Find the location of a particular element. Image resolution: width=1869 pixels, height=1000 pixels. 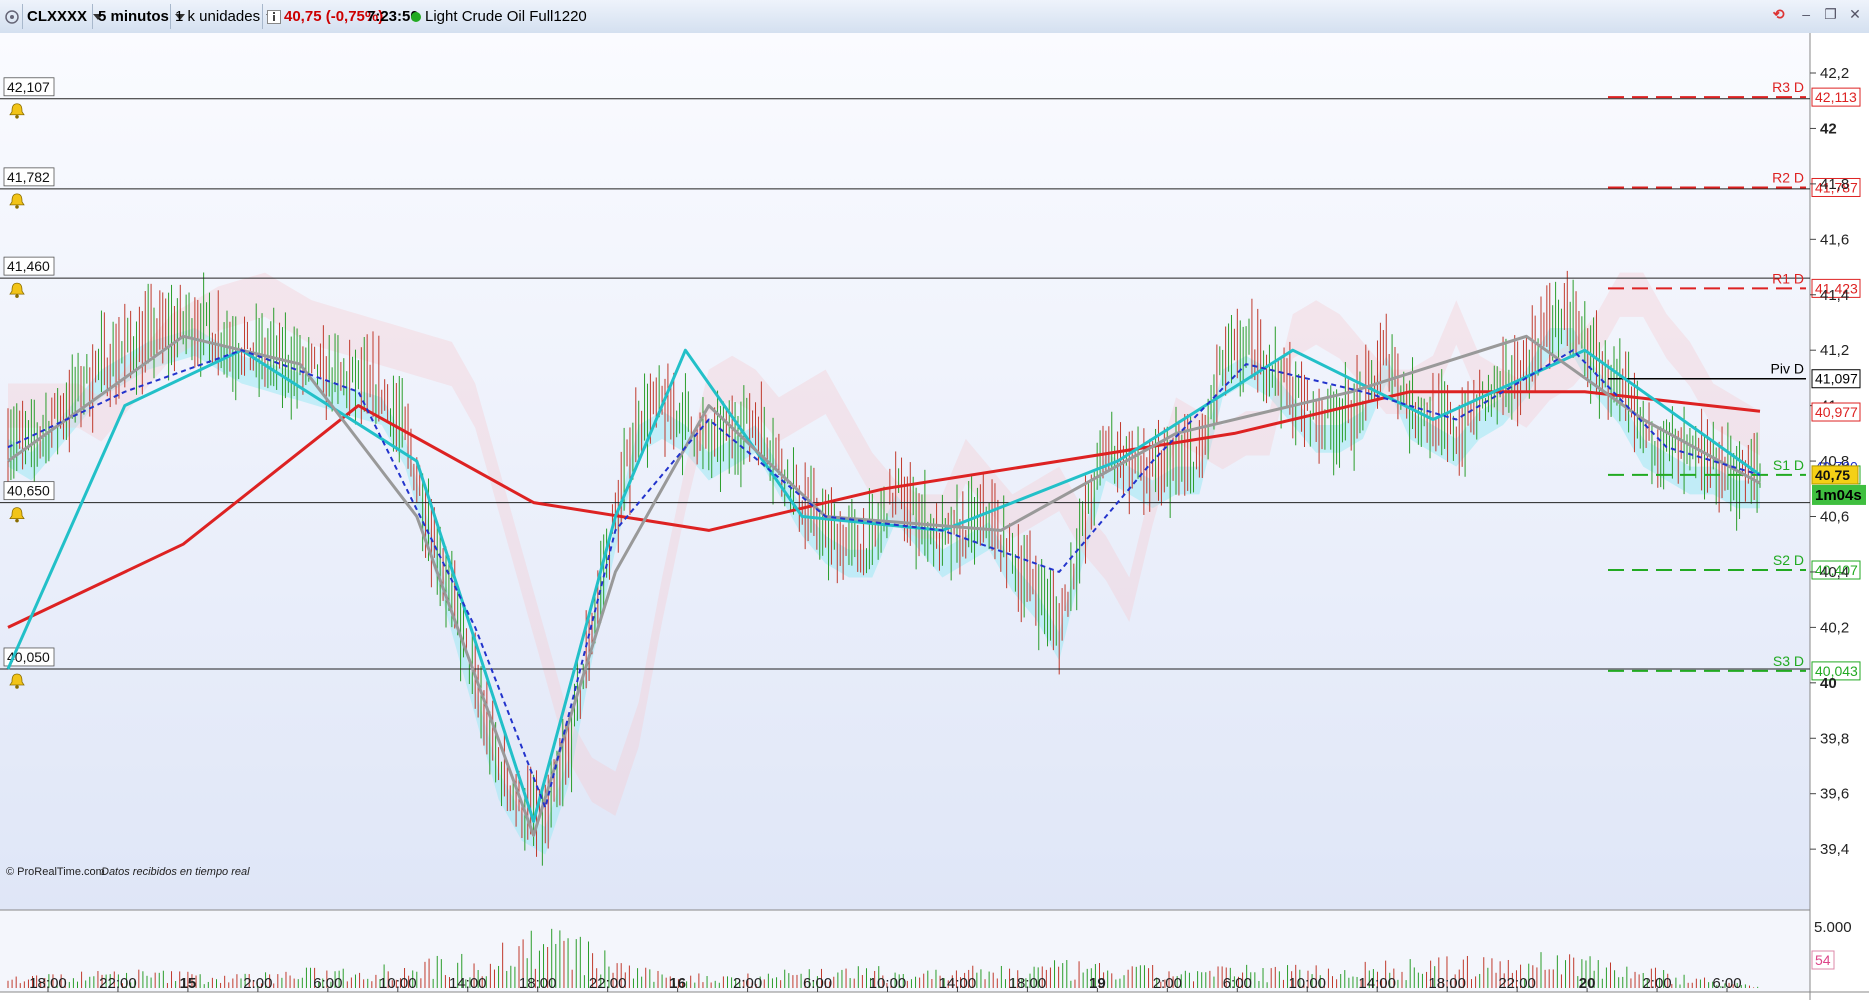

price-tick-label: 41,8 is located at coordinates (1834, 184).